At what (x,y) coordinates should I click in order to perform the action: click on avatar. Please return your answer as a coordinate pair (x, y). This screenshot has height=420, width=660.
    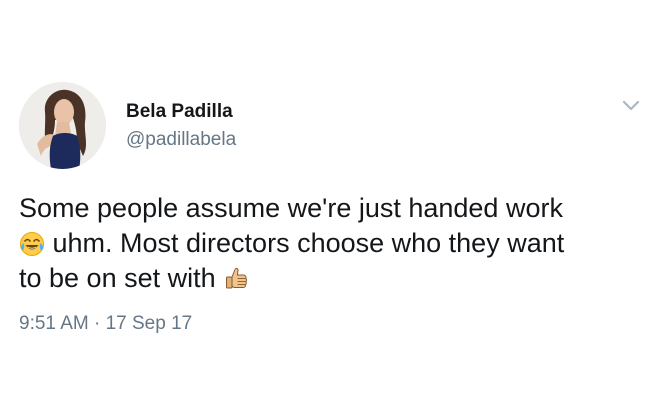
    Looking at the image, I should click on (62, 125).